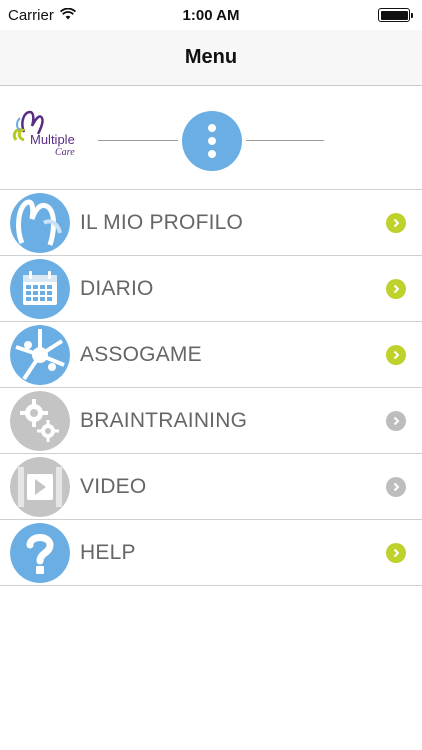 Image resolution: width=422 pixels, height=750 pixels. I want to click on game-icon, so click(40, 355).